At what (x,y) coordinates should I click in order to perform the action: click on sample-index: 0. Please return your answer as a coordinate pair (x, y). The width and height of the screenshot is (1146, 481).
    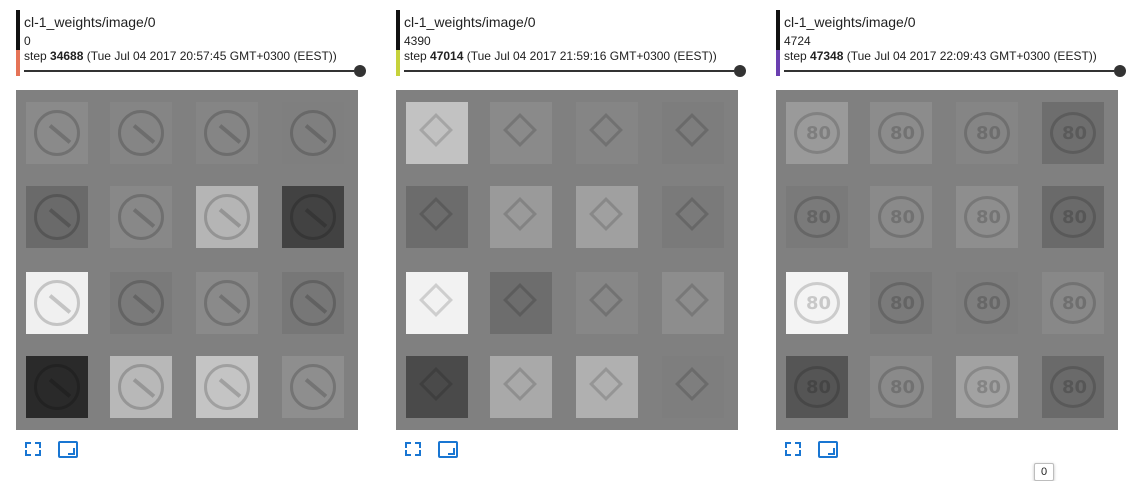
    Looking at the image, I should click on (27, 41).